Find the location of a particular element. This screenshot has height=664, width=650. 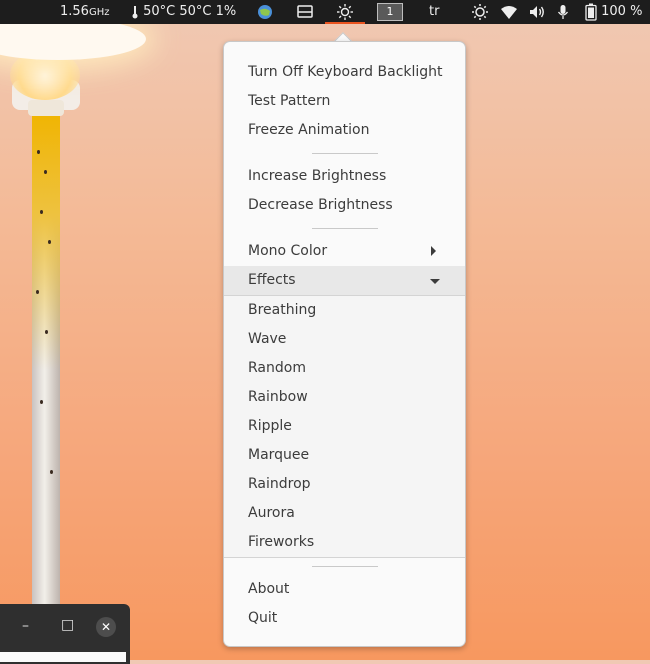

brightness-indicator is located at coordinates (480, 12).